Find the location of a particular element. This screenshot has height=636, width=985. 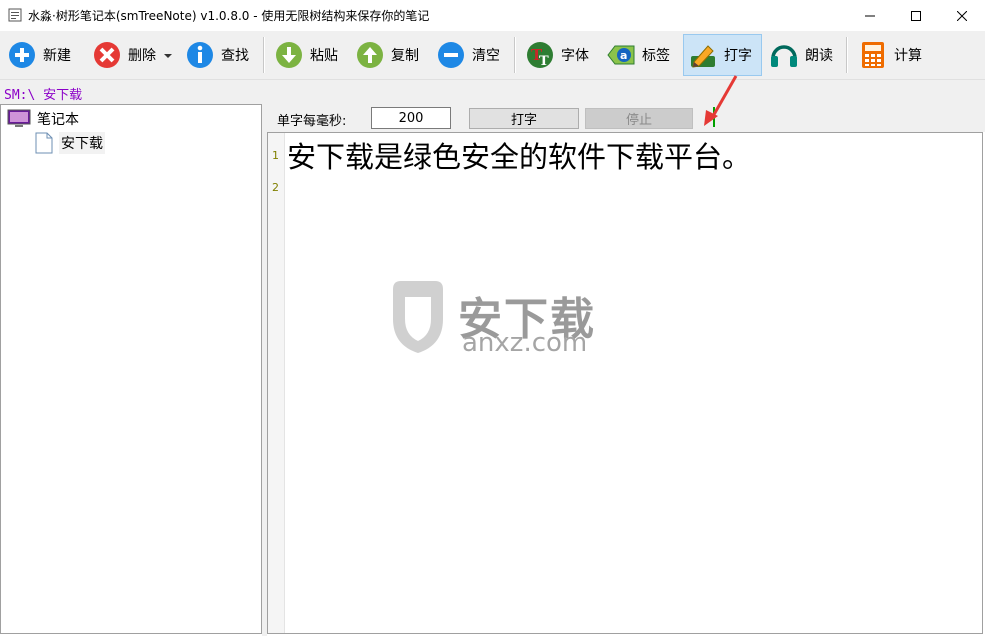

tag-icon: a is located at coordinates (621, 55).